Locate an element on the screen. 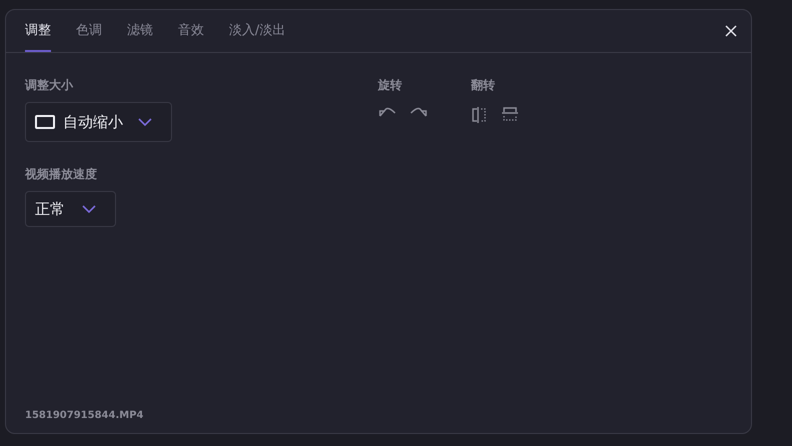 This screenshot has height=446, width=792. rotate-right-icon is located at coordinates (419, 112).